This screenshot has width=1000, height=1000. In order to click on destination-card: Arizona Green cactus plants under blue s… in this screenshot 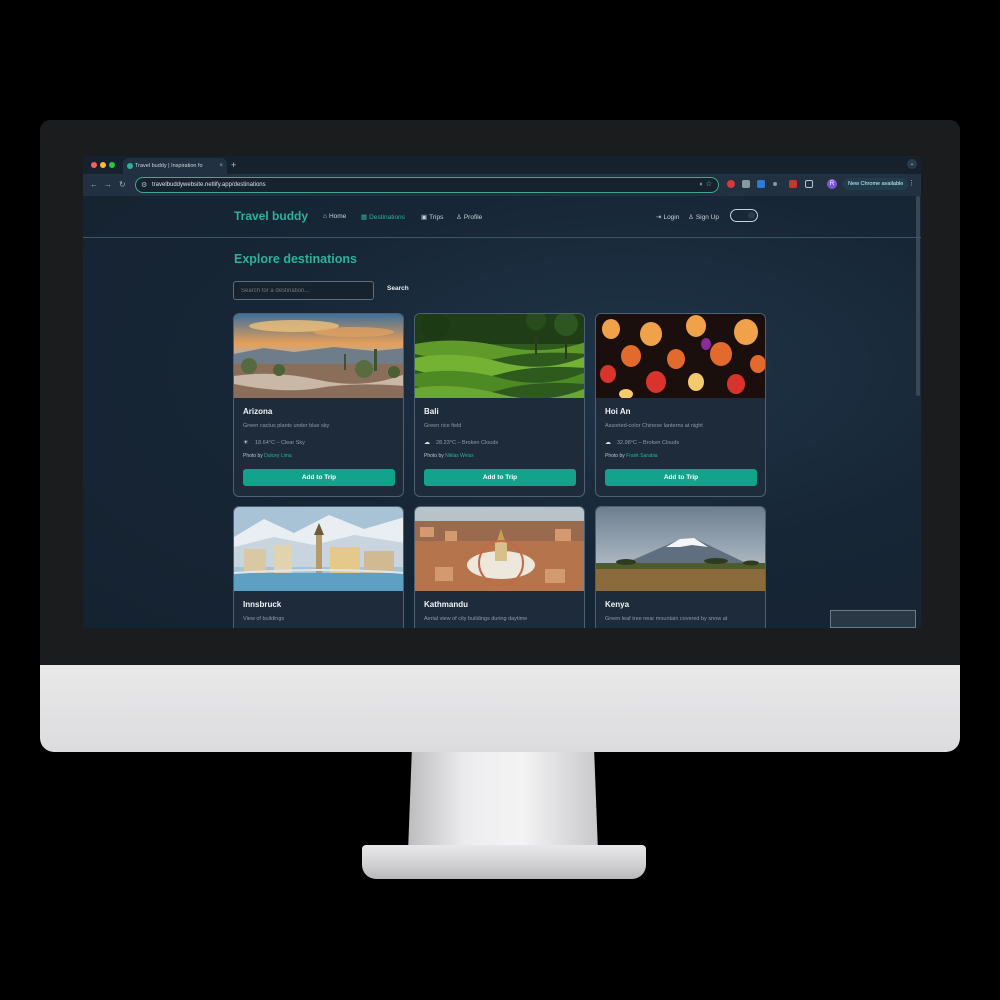, I will do `click(318, 405)`.